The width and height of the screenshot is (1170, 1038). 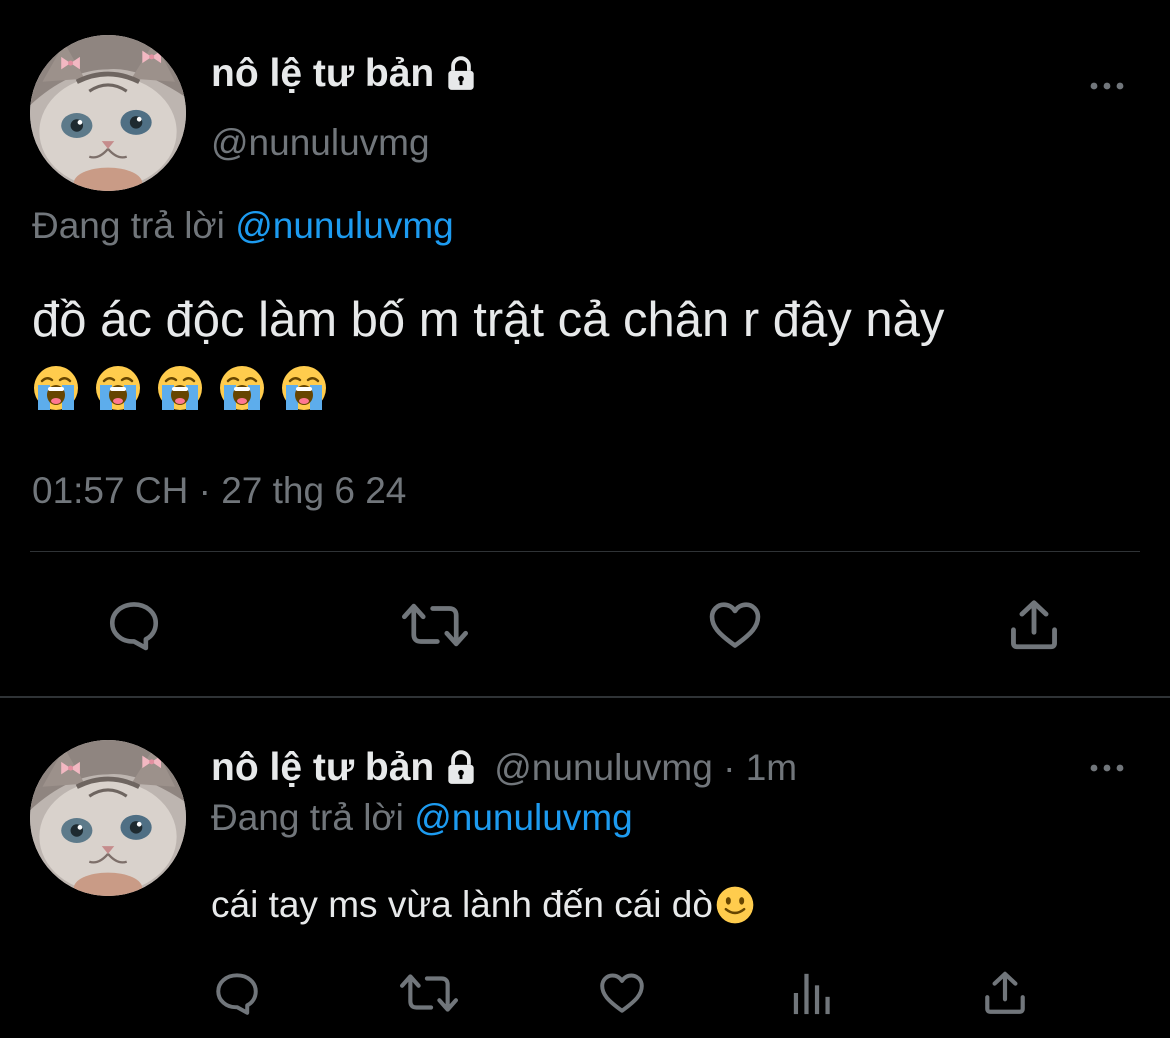 I want to click on slightly-smiling-face-emoji, so click(x=735, y=905).